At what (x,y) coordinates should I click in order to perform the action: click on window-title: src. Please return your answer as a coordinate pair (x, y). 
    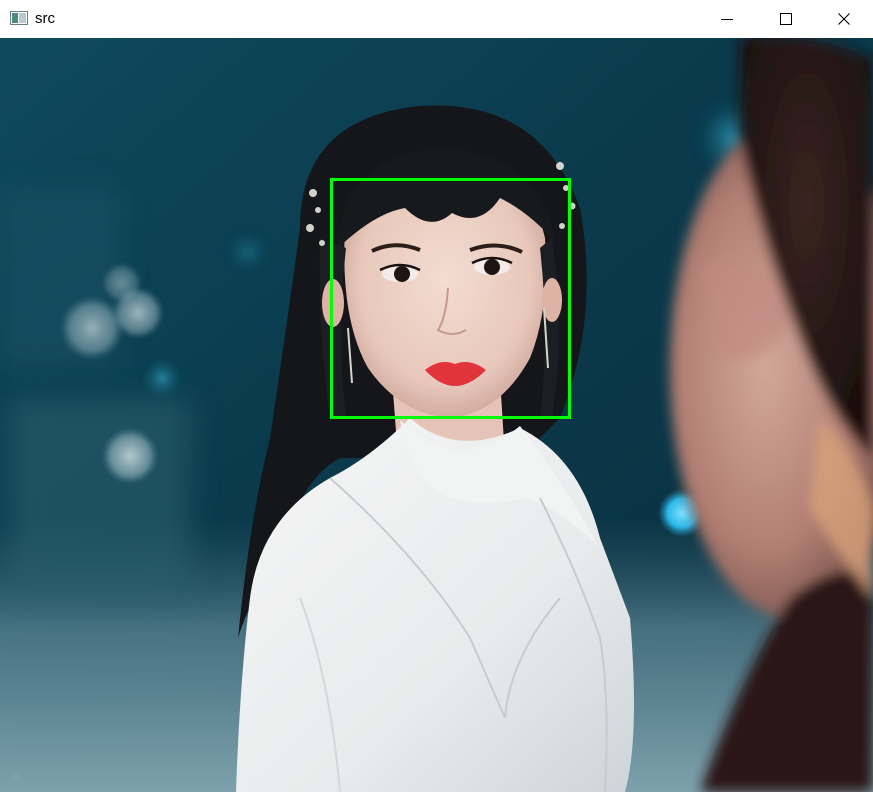
    Looking at the image, I should click on (45, 18).